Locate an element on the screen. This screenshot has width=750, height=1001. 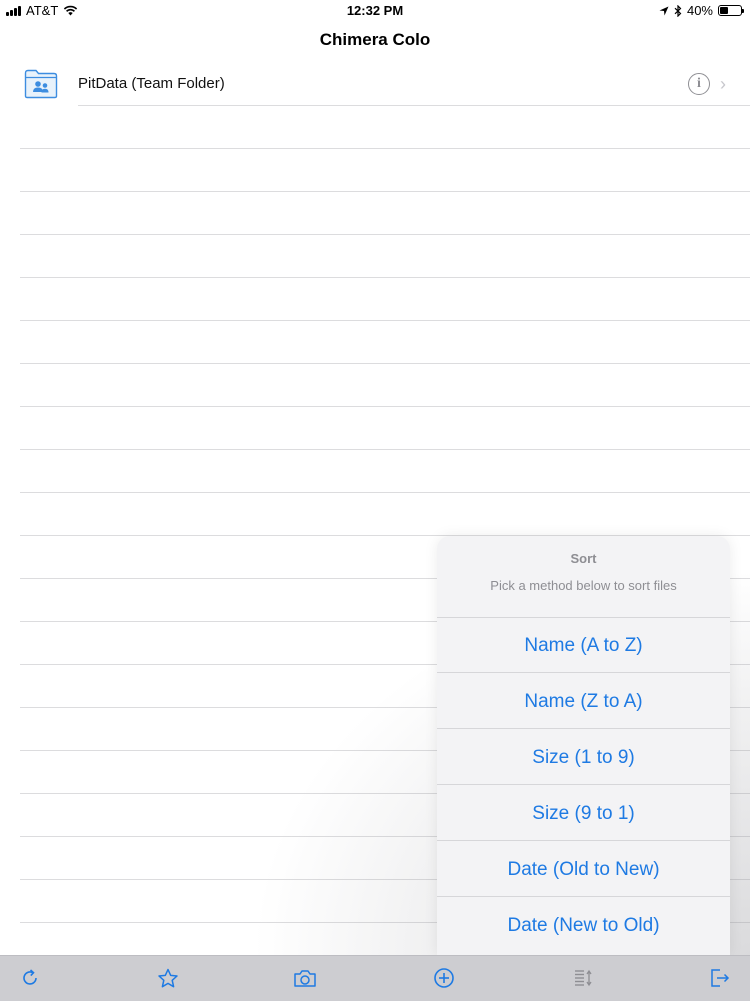
add-icon is located at coordinates (444, 978).